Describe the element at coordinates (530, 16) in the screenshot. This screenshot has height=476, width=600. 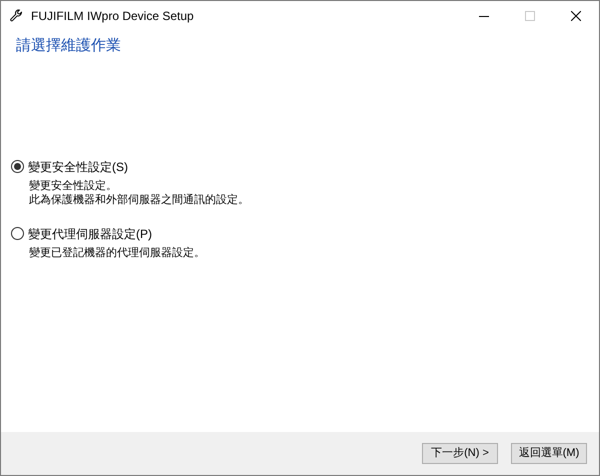
I see `maximize-icon` at that location.